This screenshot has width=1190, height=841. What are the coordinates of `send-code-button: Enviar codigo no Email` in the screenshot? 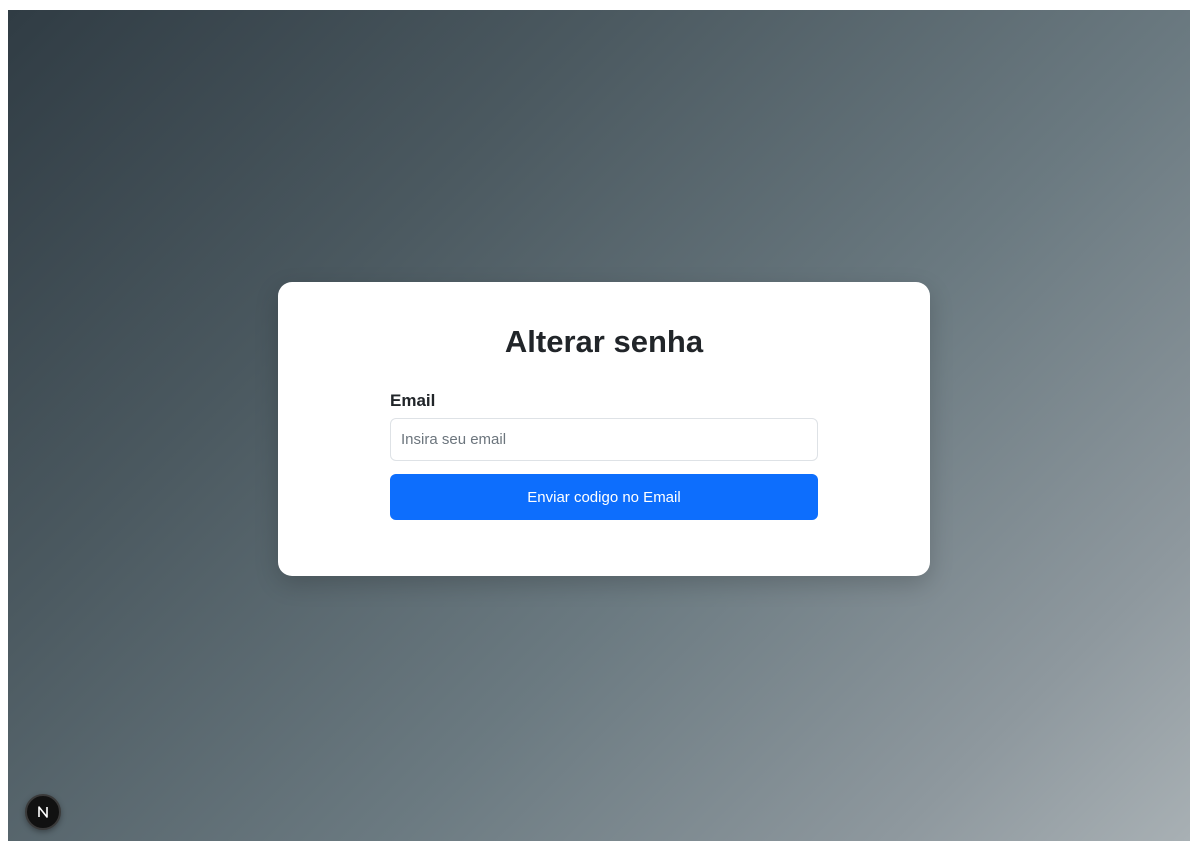 It's located at (604, 497).